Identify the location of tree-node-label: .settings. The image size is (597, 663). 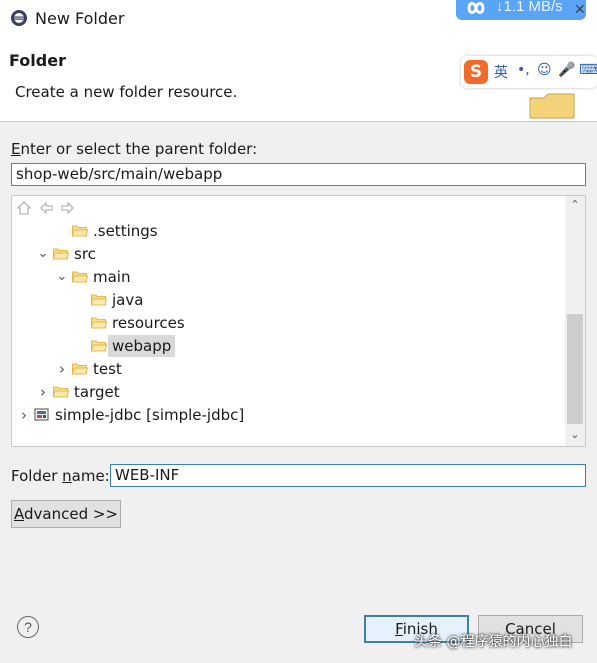
(125, 231).